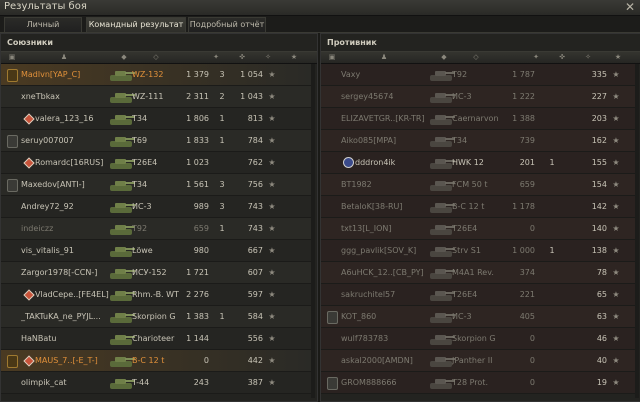  Describe the element at coordinates (385, 272) in the screenshot. I see `player-name: A6uHCK_12..[CB_PY]` at that location.